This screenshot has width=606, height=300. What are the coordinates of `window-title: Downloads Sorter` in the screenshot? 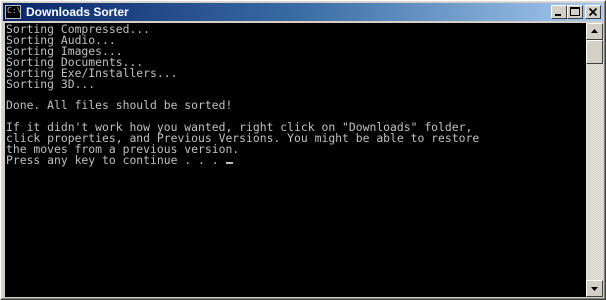 It's located at (77, 12).